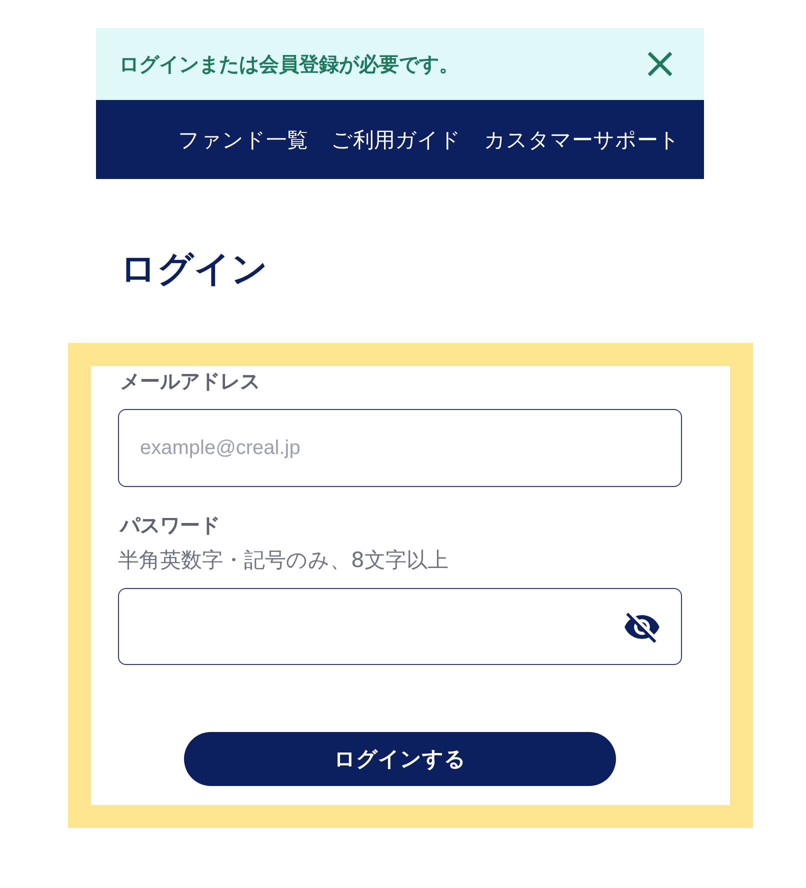 This screenshot has height=888, width=806. What do you see at coordinates (400, 448) in the screenshot?
I see `email-field: example@creal.jp` at bounding box center [400, 448].